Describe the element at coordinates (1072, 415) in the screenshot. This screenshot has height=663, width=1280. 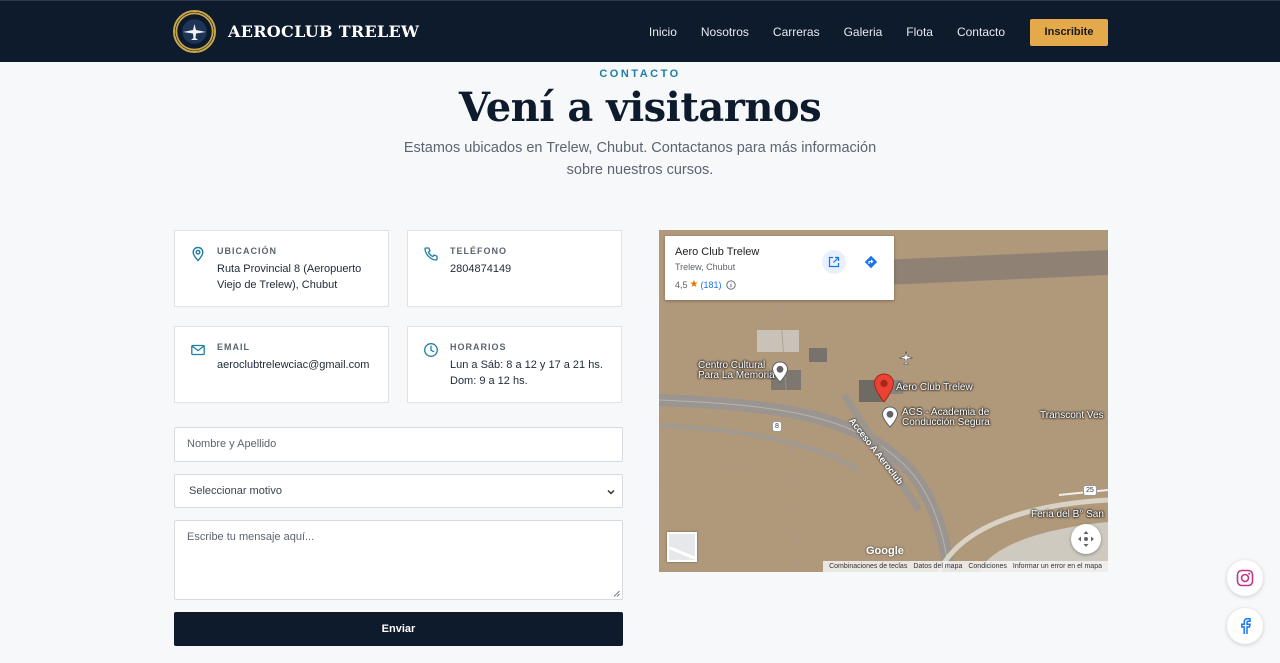
I see `map-label-transcont: Transcont Ves` at that location.